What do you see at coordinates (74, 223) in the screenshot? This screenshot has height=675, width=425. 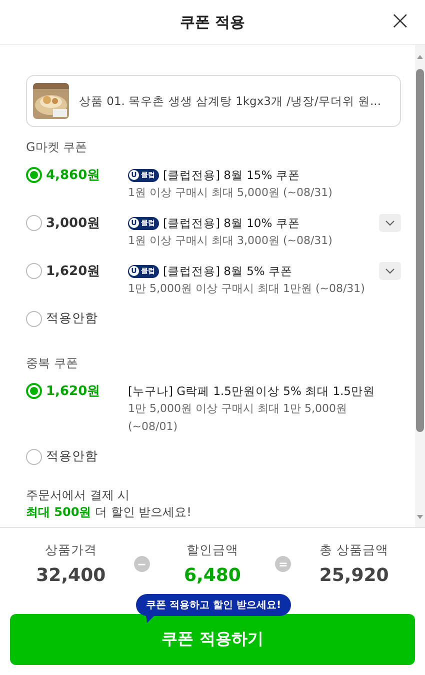 I see `coupon-amount: 3,000원` at bounding box center [74, 223].